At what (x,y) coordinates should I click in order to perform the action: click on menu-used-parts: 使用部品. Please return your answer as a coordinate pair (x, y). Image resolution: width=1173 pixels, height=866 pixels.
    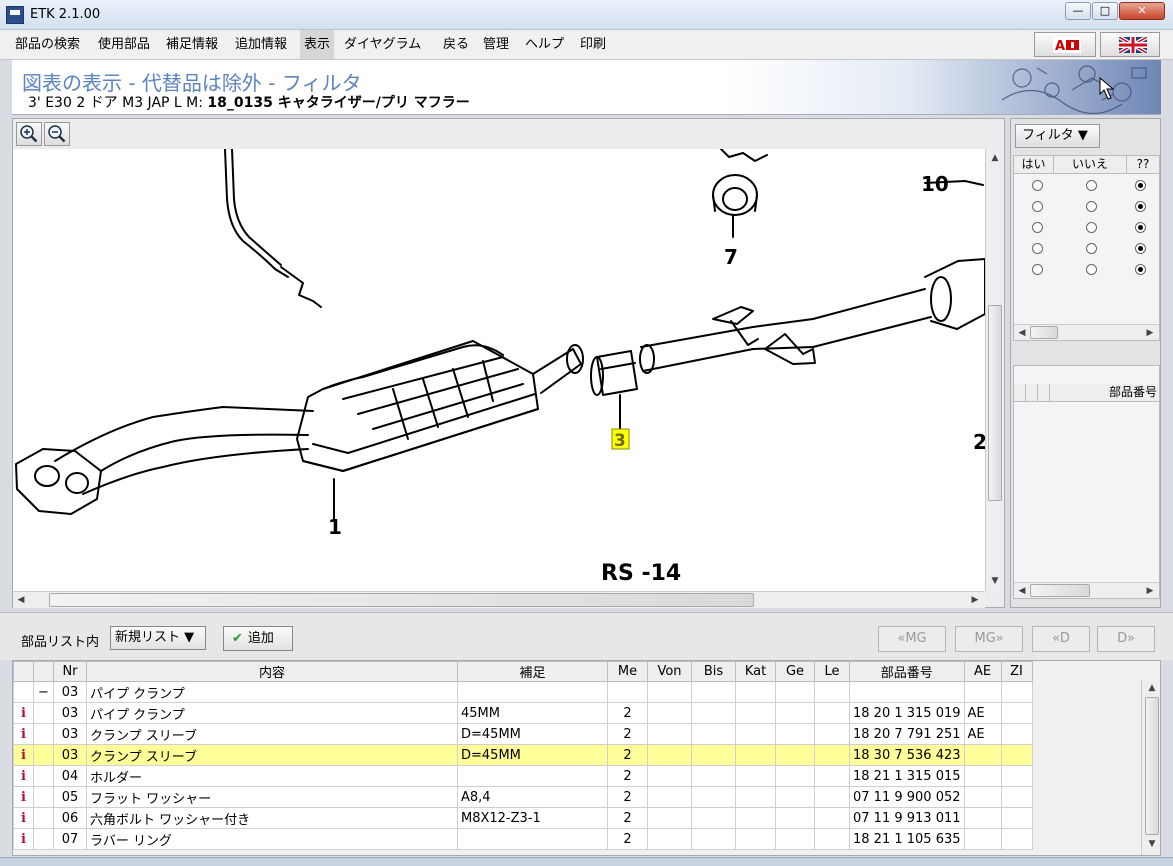
    Looking at the image, I should click on (124, 44).